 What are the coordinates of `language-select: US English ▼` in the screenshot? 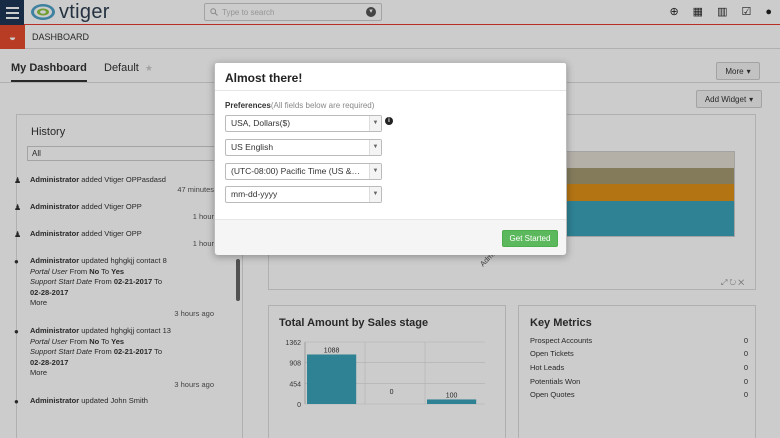 It's located at (303, 147).